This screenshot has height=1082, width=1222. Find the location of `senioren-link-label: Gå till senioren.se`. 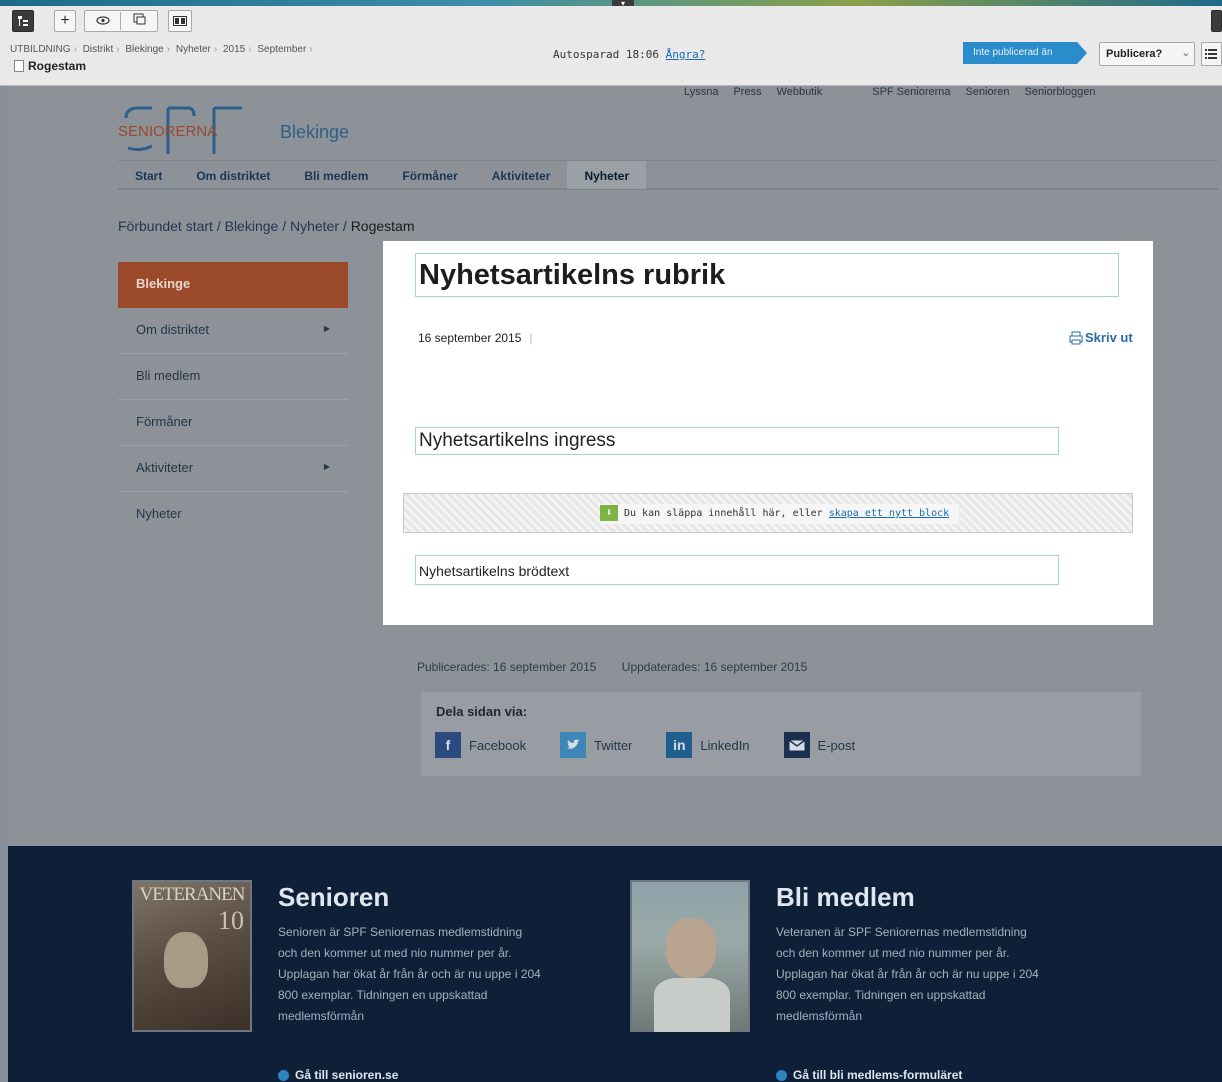

senioren-link-label: Gå till senioren.se is located at coordinates (347, 1075).